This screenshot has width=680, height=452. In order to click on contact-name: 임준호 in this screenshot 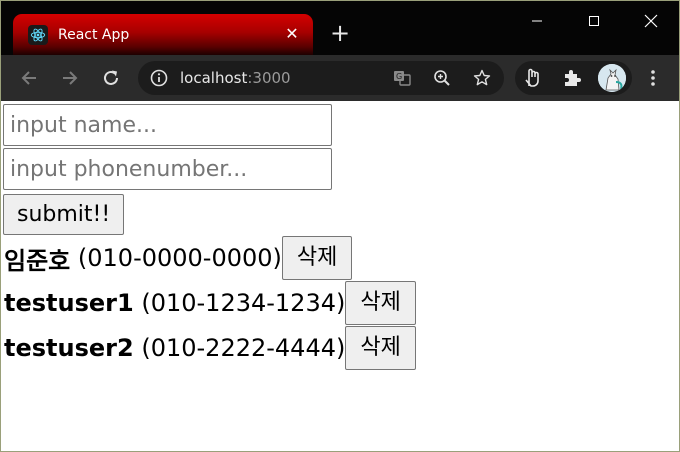, I will do `click(37, 260)`.